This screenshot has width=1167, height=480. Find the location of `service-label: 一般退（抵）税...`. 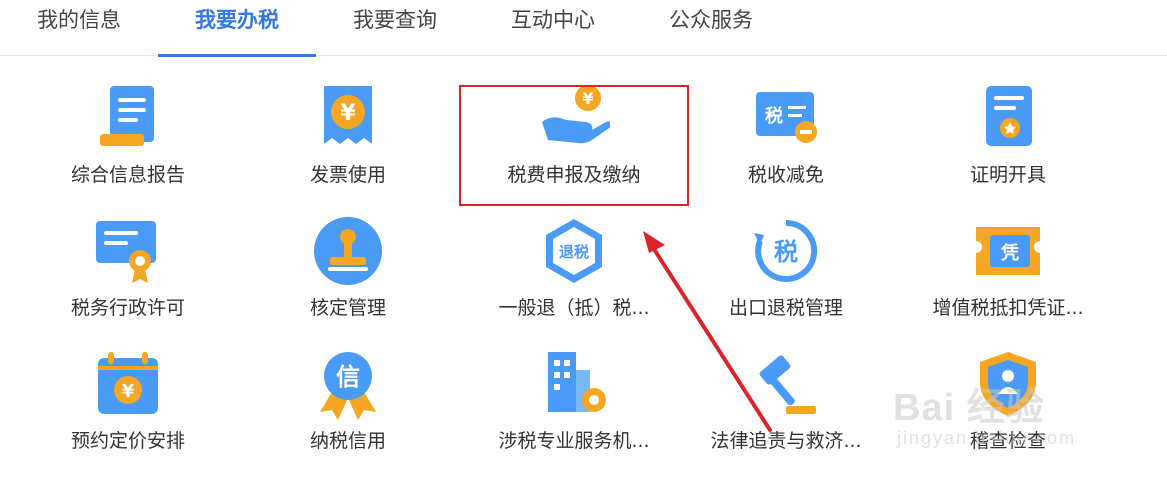

service-label: 一般退（抵）税... is located at coordinates (574, 308).